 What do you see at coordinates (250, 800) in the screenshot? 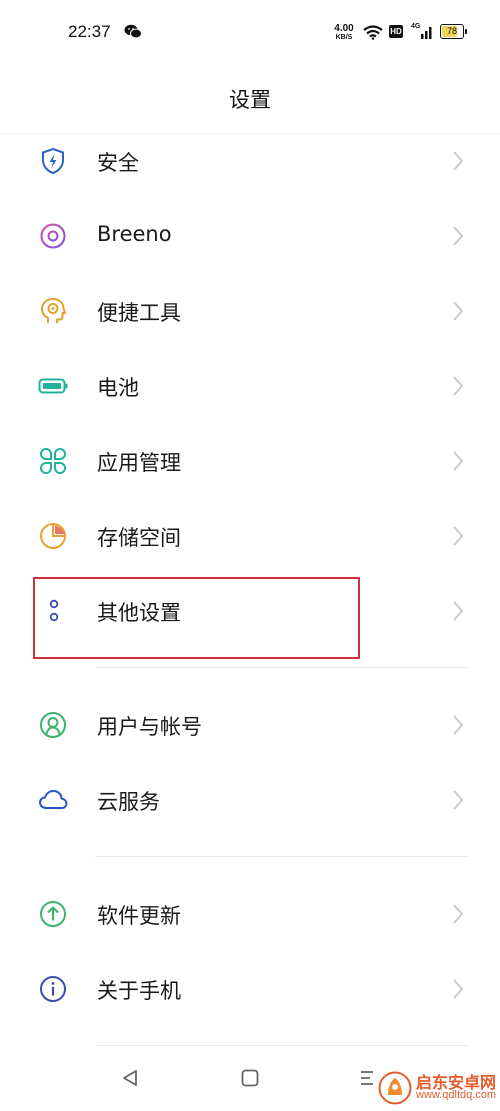
I see `settings-item-cloud: 云服务` at bounding box center [250, 800].